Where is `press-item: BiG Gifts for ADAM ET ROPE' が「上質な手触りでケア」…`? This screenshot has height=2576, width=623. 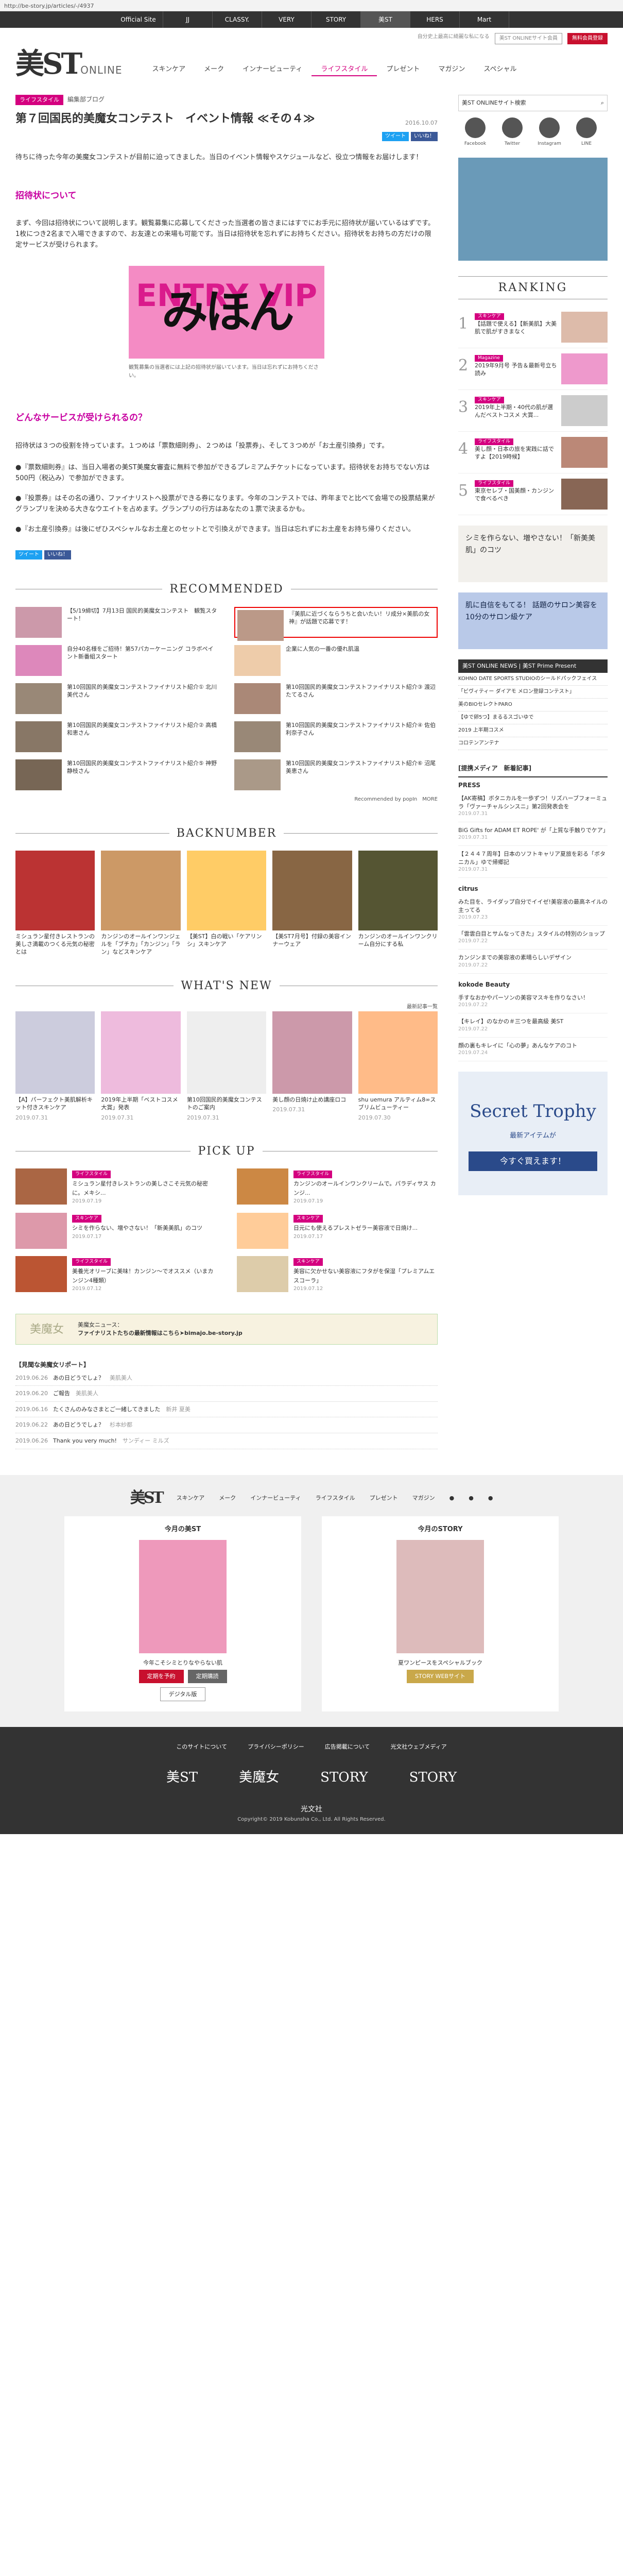
press-item: BiG Gifts for ADAM ET ROPE' が「上質な手触りでケア」… is located at coordinates (533, 834).